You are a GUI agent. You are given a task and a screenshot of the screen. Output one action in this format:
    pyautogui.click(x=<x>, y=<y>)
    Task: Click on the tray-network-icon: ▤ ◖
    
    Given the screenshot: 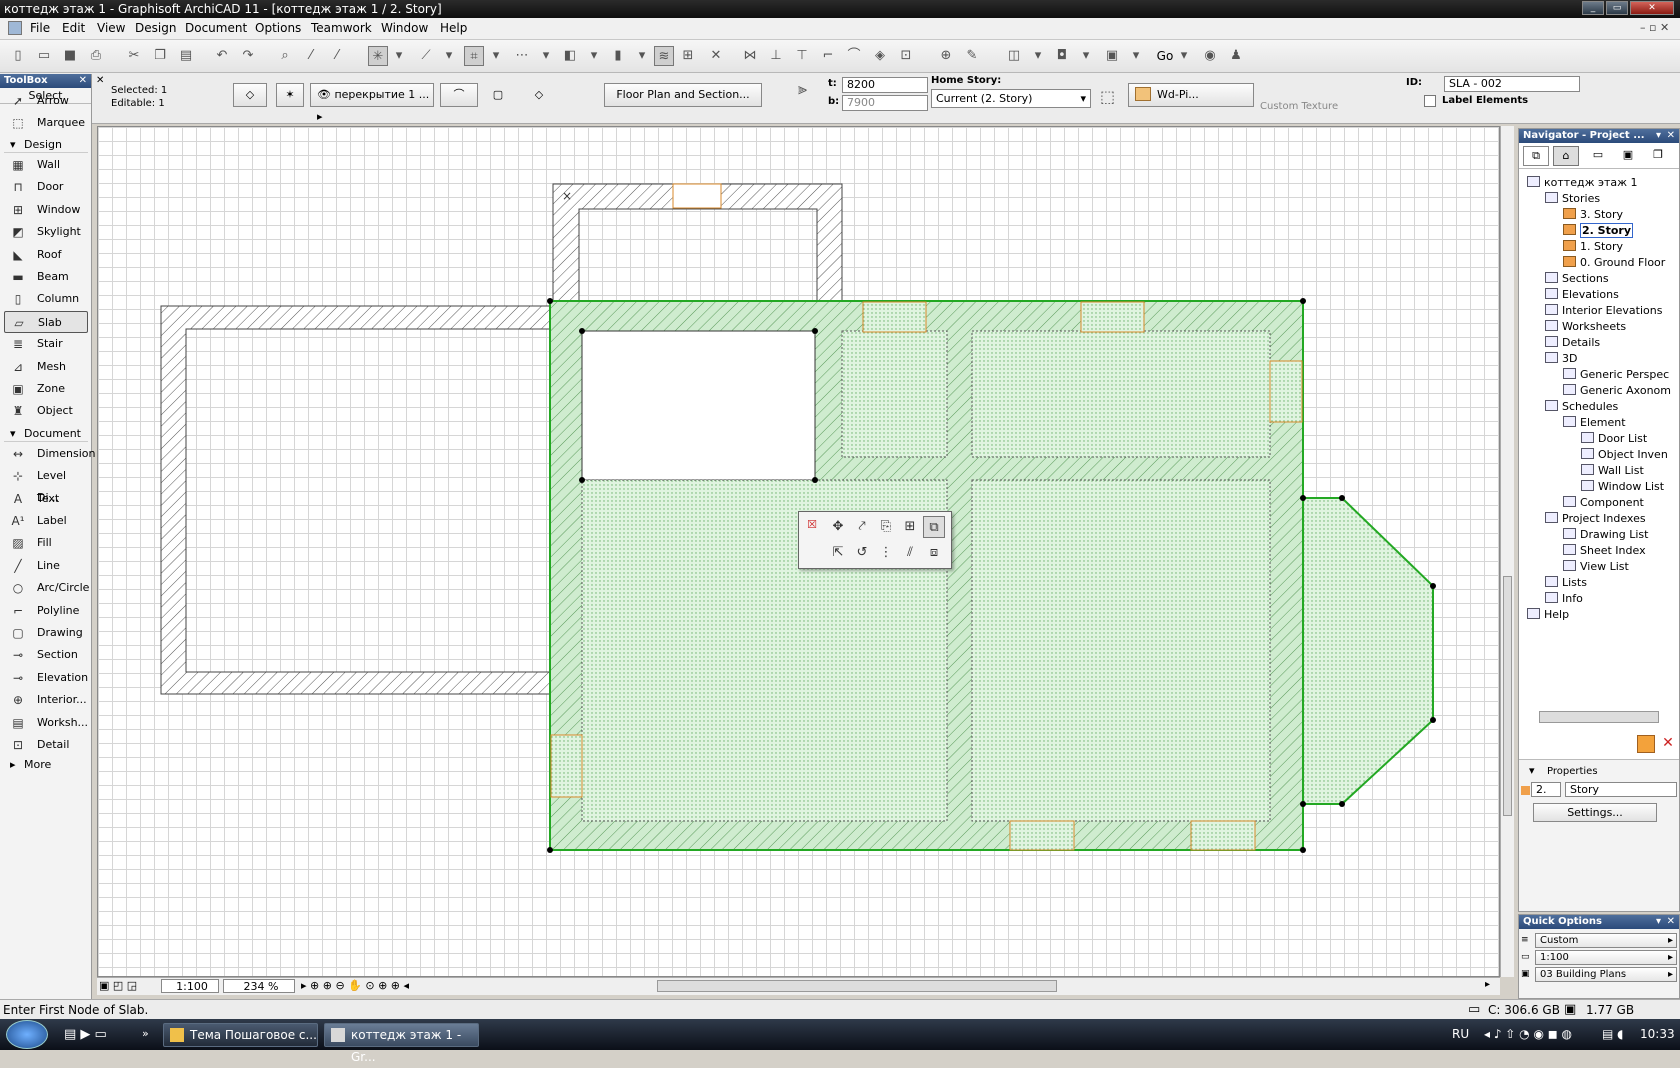 What is the action you would take?
    pyautogui.click(x=1612, y=1034)
    